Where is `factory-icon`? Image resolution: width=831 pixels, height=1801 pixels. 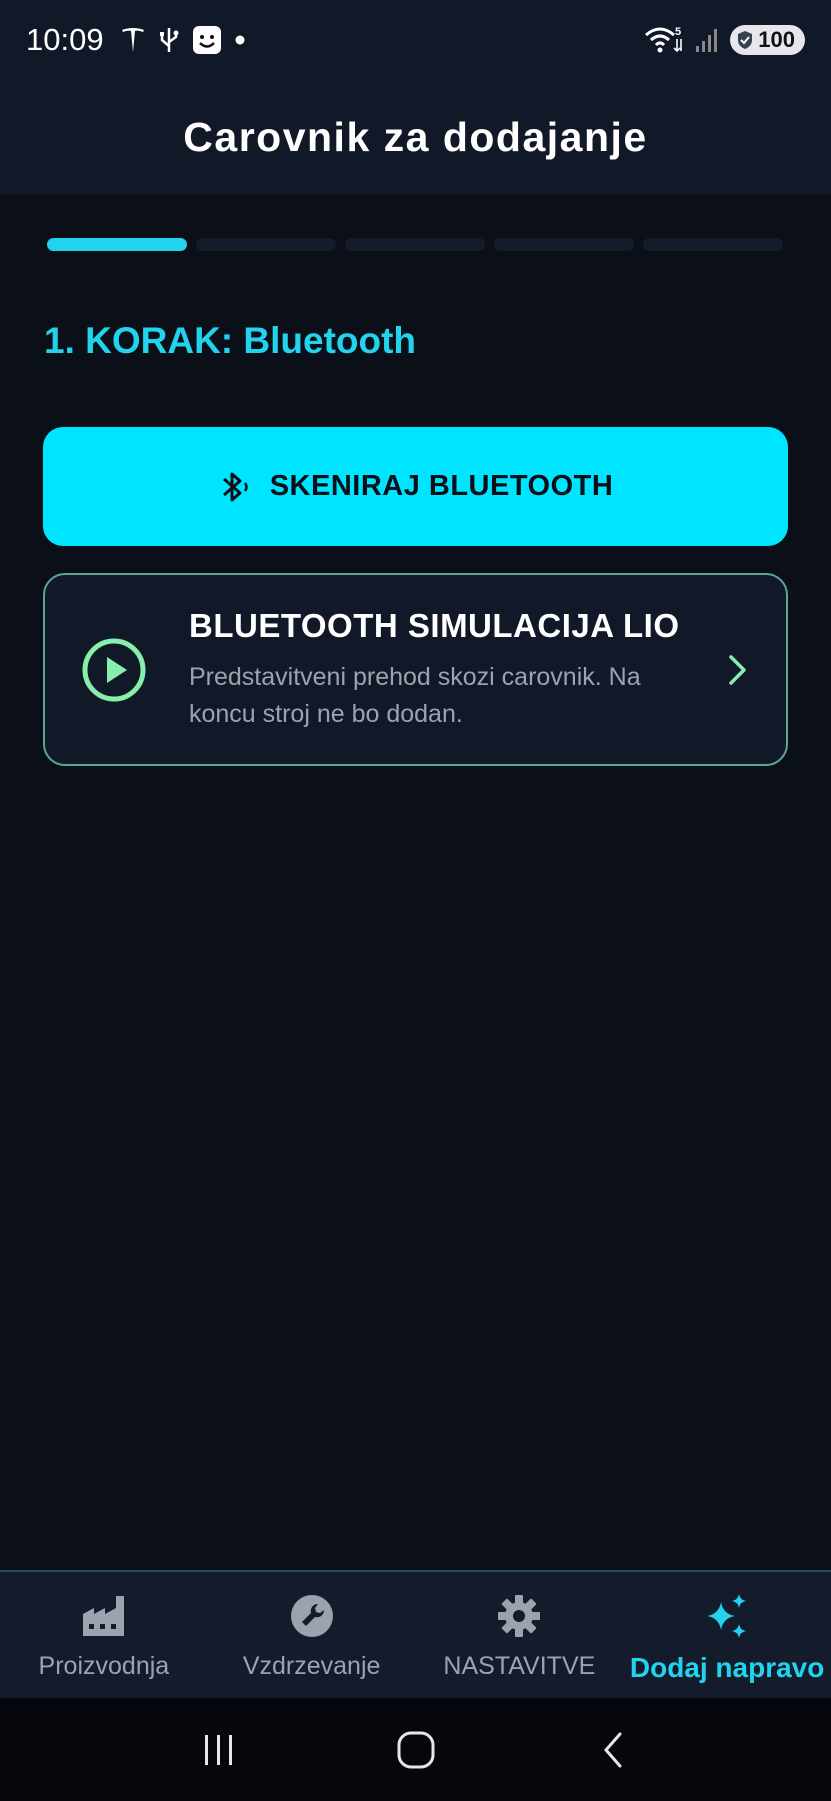
factory-icon is located at coordinates (103, 1616).